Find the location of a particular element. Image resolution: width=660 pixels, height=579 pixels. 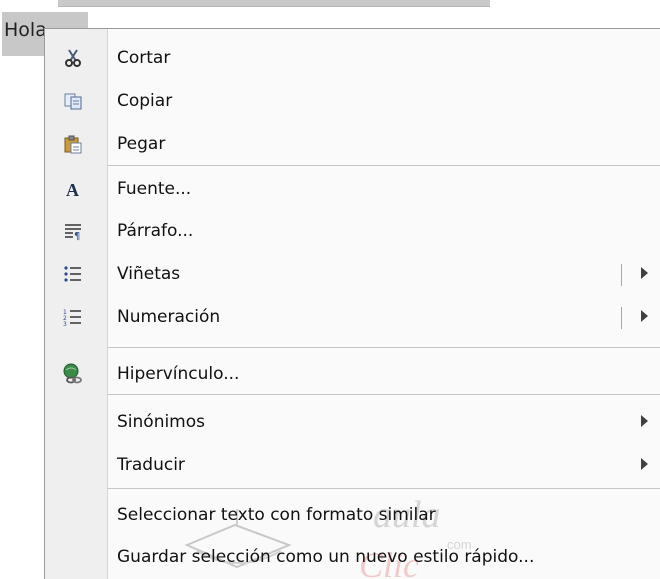

copy-icon is located at coordinates (73, 101).